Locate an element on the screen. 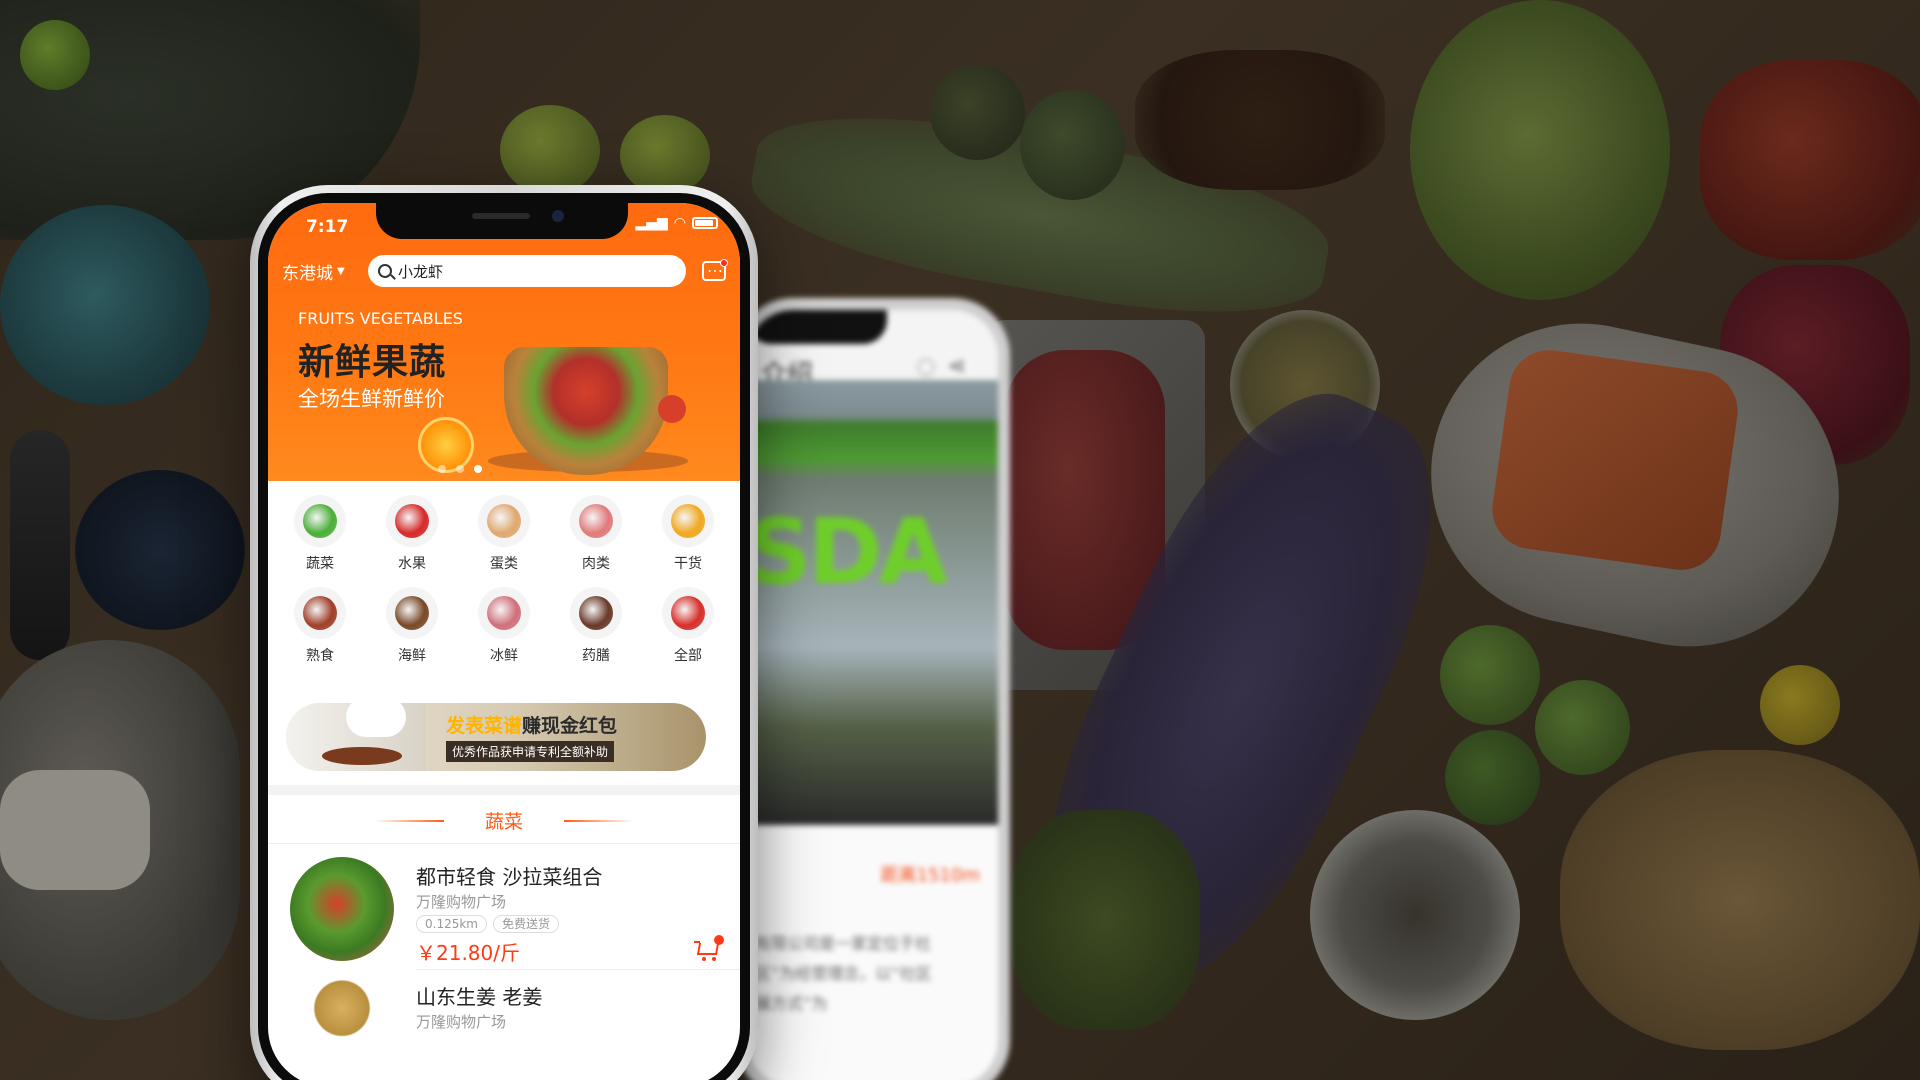 This screenshot has height=1080, width=1920. search-icon is located at coordinates (385, 271).